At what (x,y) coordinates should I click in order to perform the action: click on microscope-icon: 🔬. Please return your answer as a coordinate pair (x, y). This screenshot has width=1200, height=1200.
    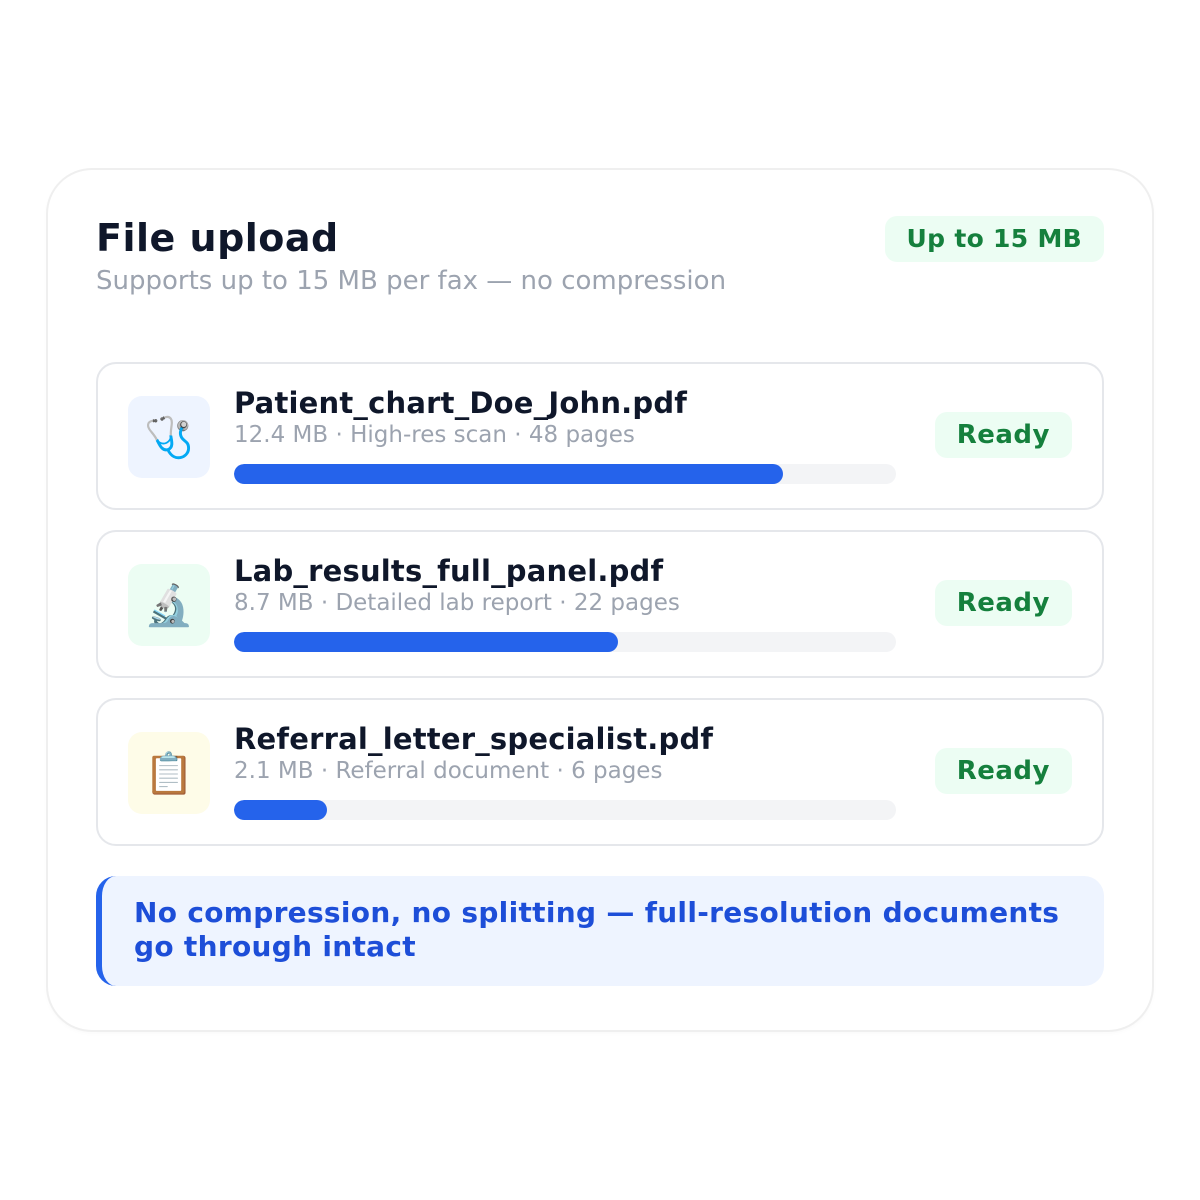
    Looking at the image, I should click on (169, 605).